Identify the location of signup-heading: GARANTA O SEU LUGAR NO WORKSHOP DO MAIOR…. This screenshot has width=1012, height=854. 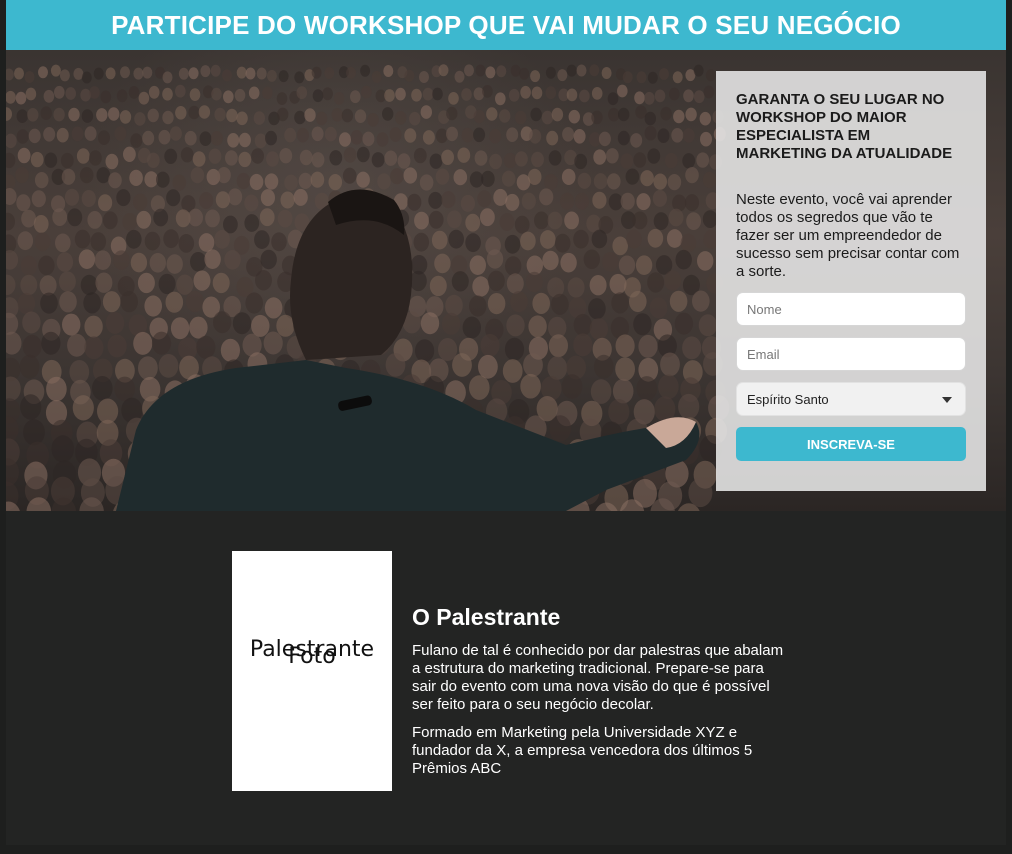
(844, 126).